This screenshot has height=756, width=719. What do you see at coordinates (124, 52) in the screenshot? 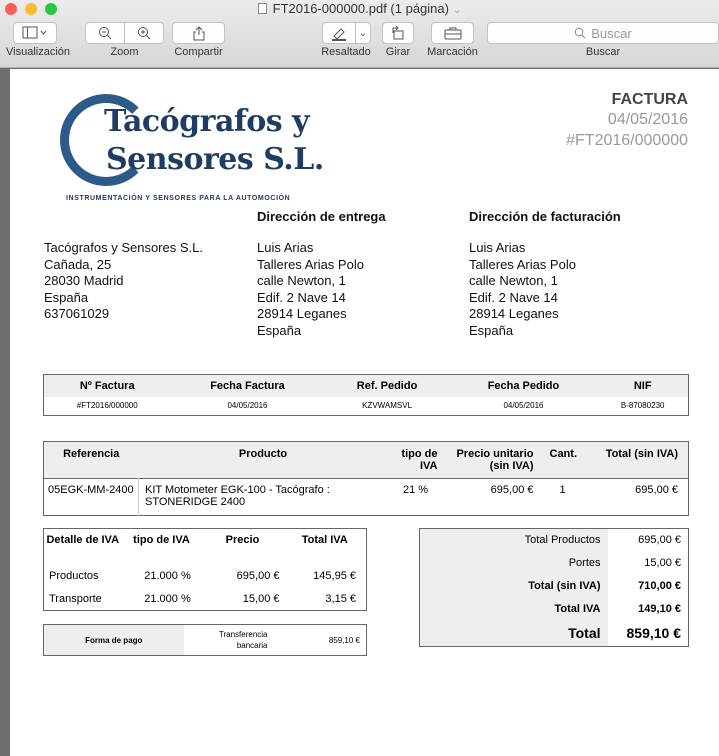
I see `zoom-label: Zoom` at bounding box center [124, 52].